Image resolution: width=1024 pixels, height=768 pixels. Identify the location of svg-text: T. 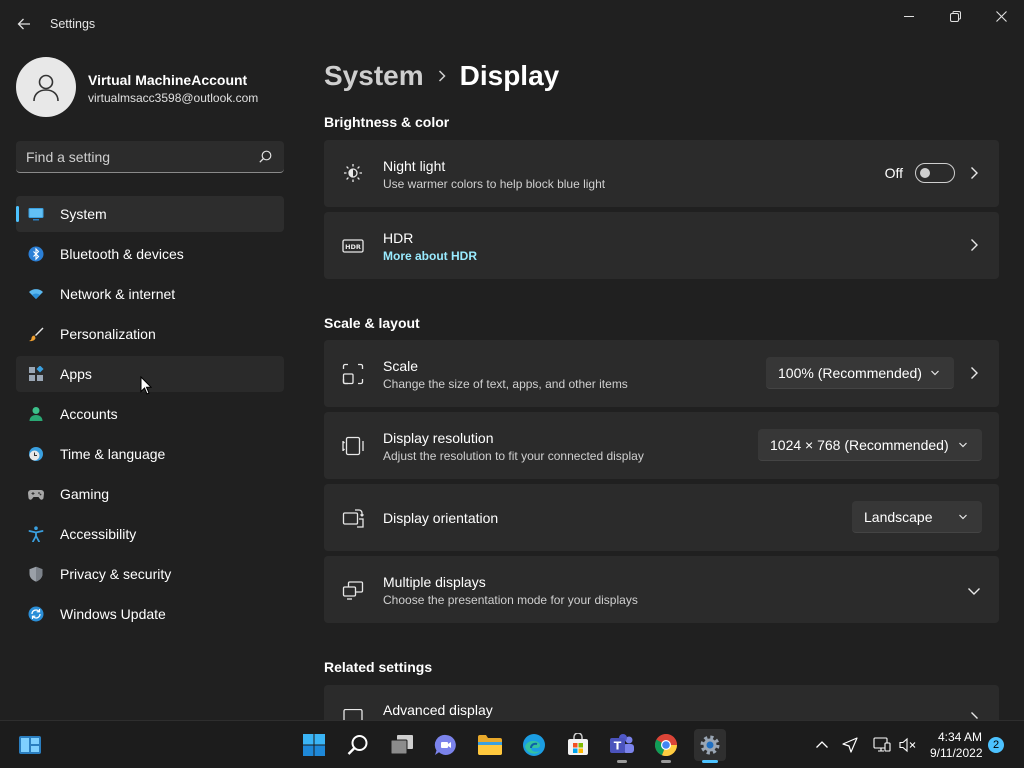
(618, 746).